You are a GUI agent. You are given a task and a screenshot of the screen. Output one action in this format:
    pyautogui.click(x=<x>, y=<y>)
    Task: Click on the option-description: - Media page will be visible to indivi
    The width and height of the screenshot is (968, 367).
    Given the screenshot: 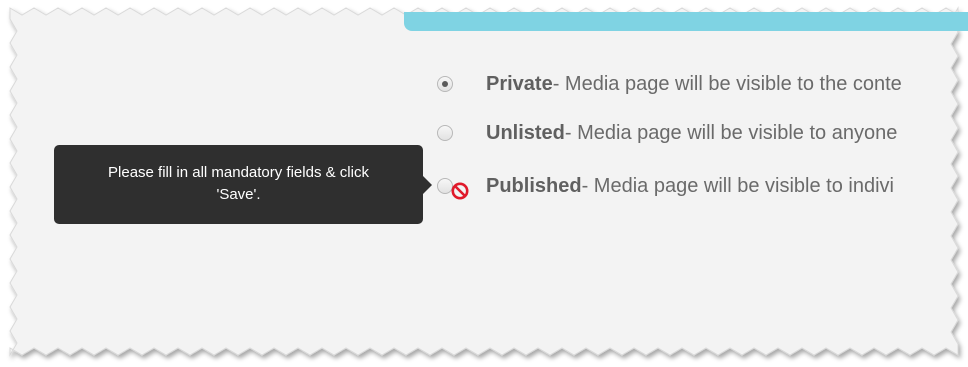 What is the action you would take?
    pyautogui.click(x=737, y=185)
    